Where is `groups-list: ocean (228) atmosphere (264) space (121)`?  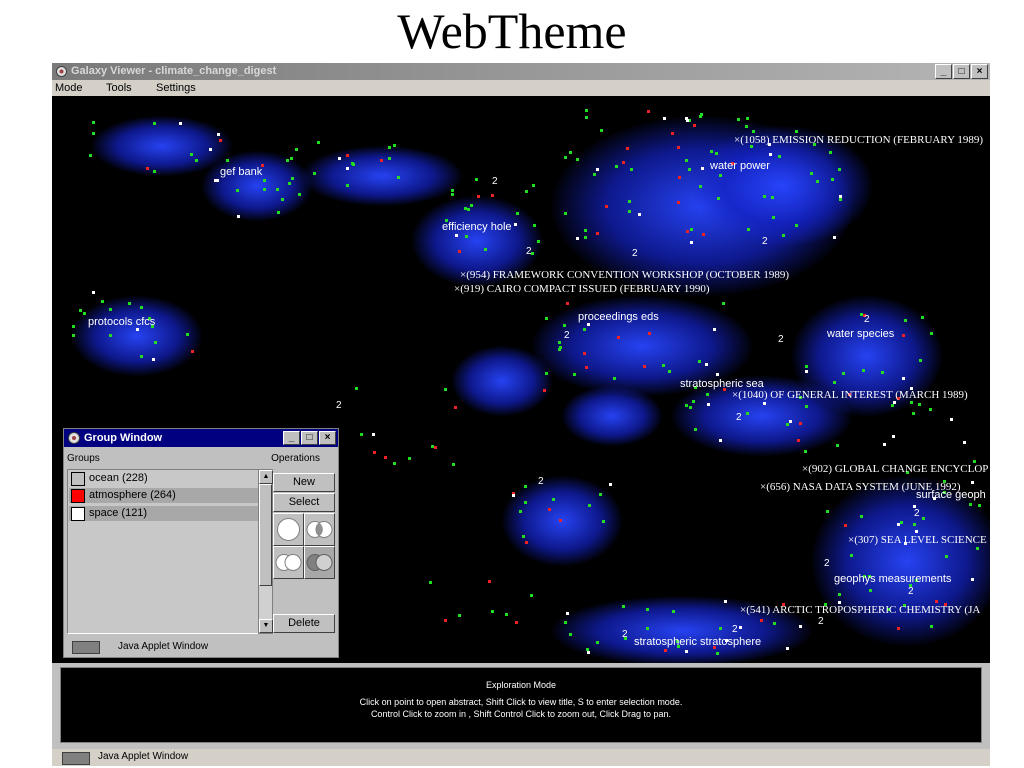
groups-list: ocean (228) atmosphere (264) space (121) is located at coordinates (163, 551).